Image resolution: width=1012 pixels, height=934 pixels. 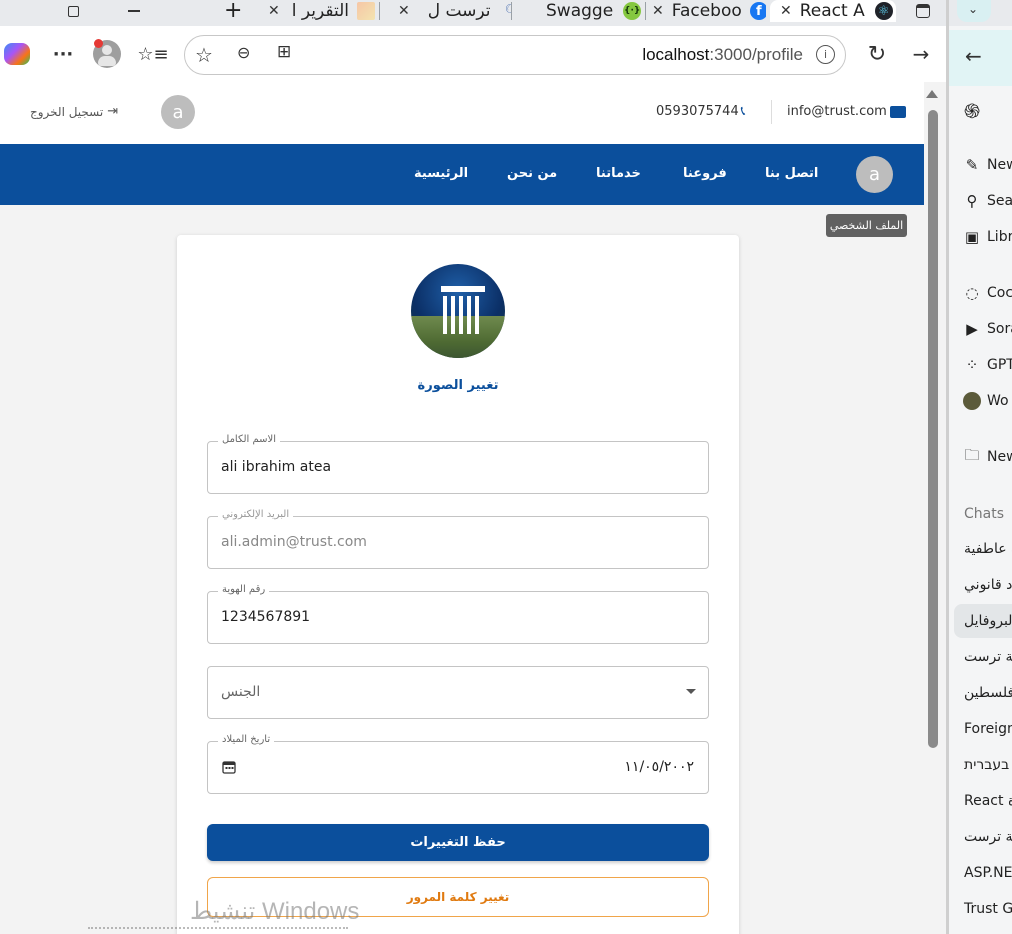 I want to click on tab-title: React A, so click(x=832, y=10).